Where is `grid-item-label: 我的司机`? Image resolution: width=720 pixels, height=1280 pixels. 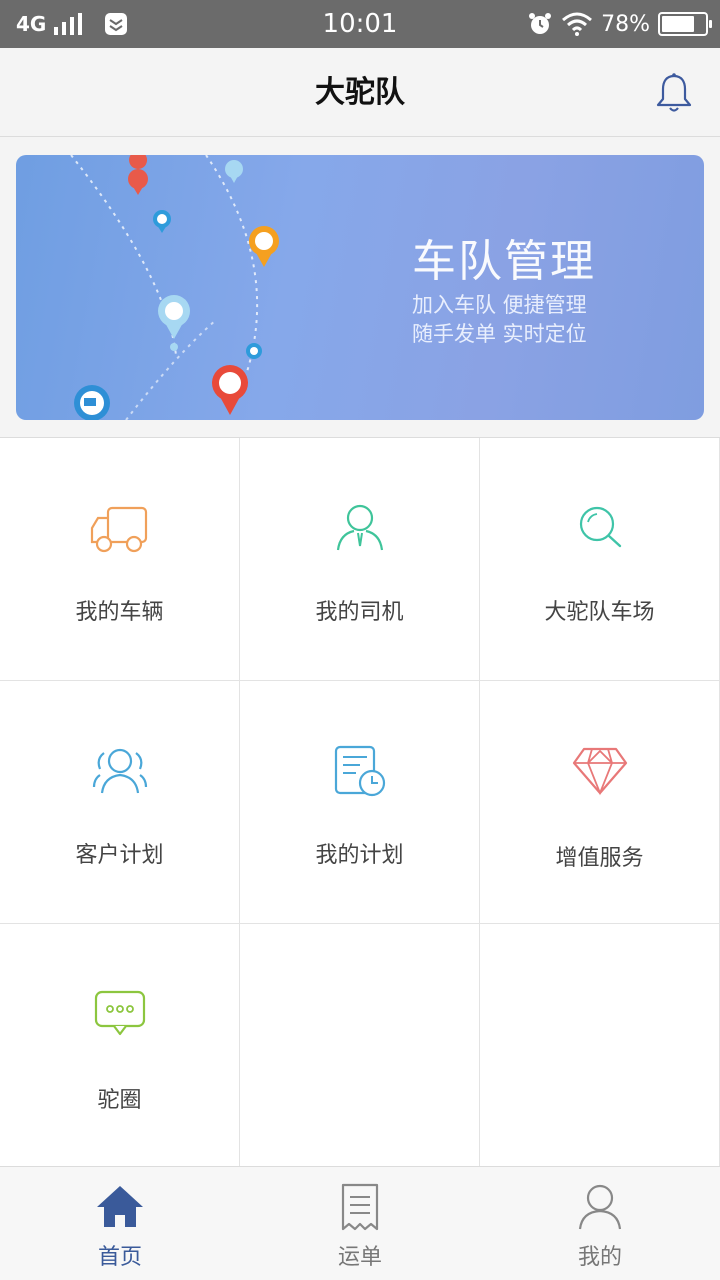 grid-item-label: 我的司机 is located at coordinates (359, 612).